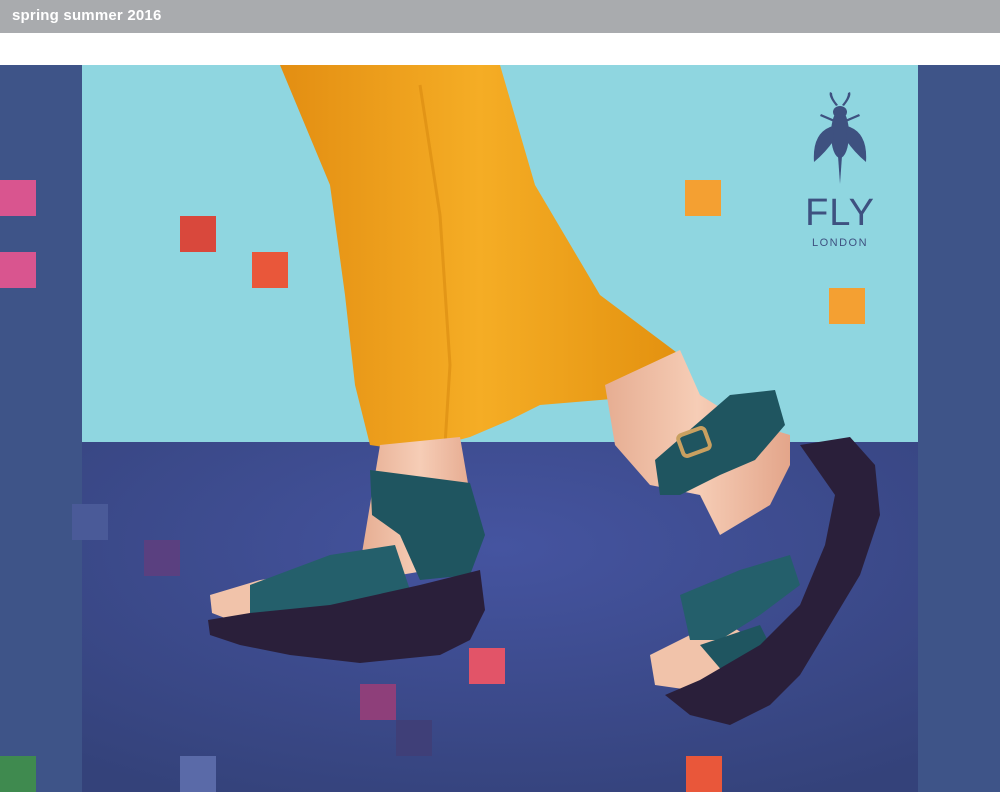 The width and height of the screenshot is (1000, 792). What do you see at coordinates (487, 666) in the screenshot?
I see `coral-square` at bounding box center [487, 666].